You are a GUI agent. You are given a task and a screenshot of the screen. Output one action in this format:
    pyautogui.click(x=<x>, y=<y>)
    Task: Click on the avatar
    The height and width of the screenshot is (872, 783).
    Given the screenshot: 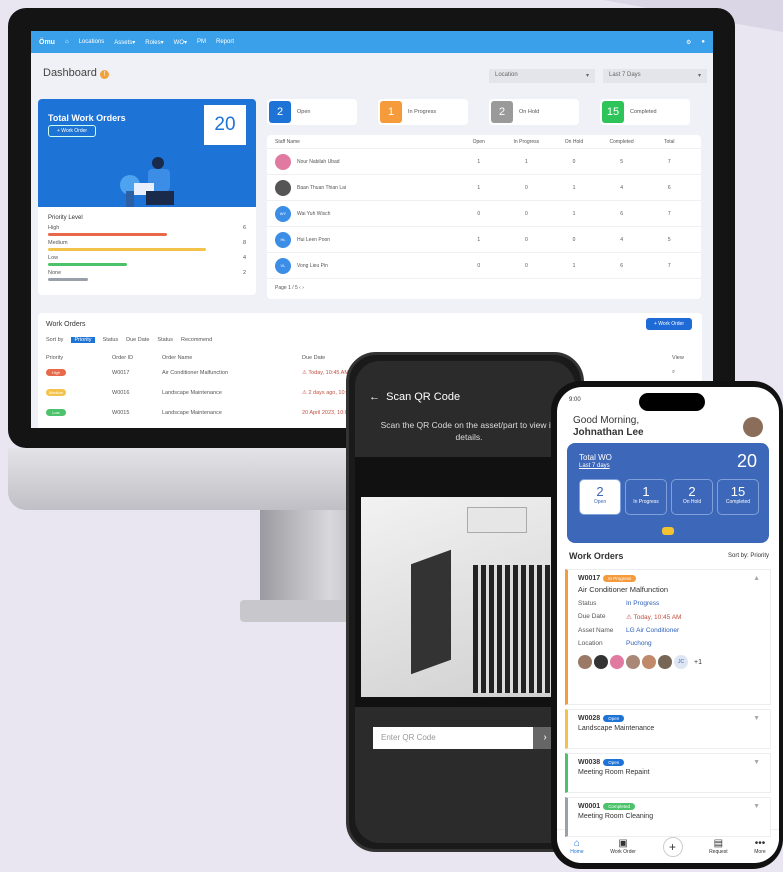 What is the action you would take?
    pyautogui.click(x=753, y=427)
    